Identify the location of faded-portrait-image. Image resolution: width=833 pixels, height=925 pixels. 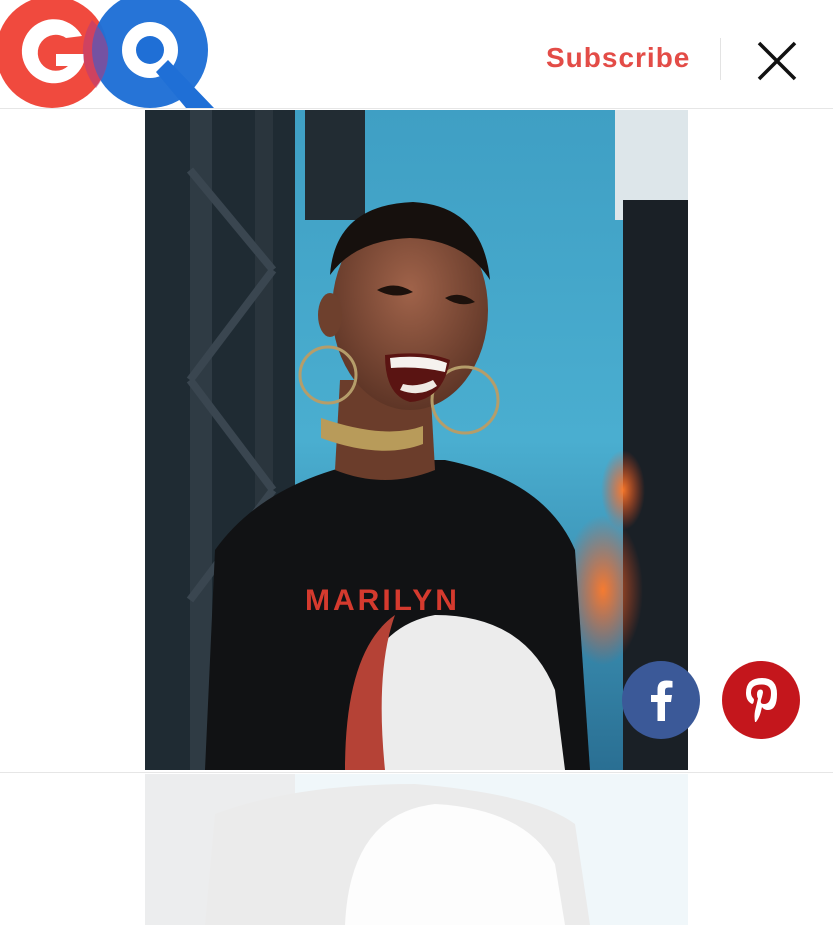
(416, 849).